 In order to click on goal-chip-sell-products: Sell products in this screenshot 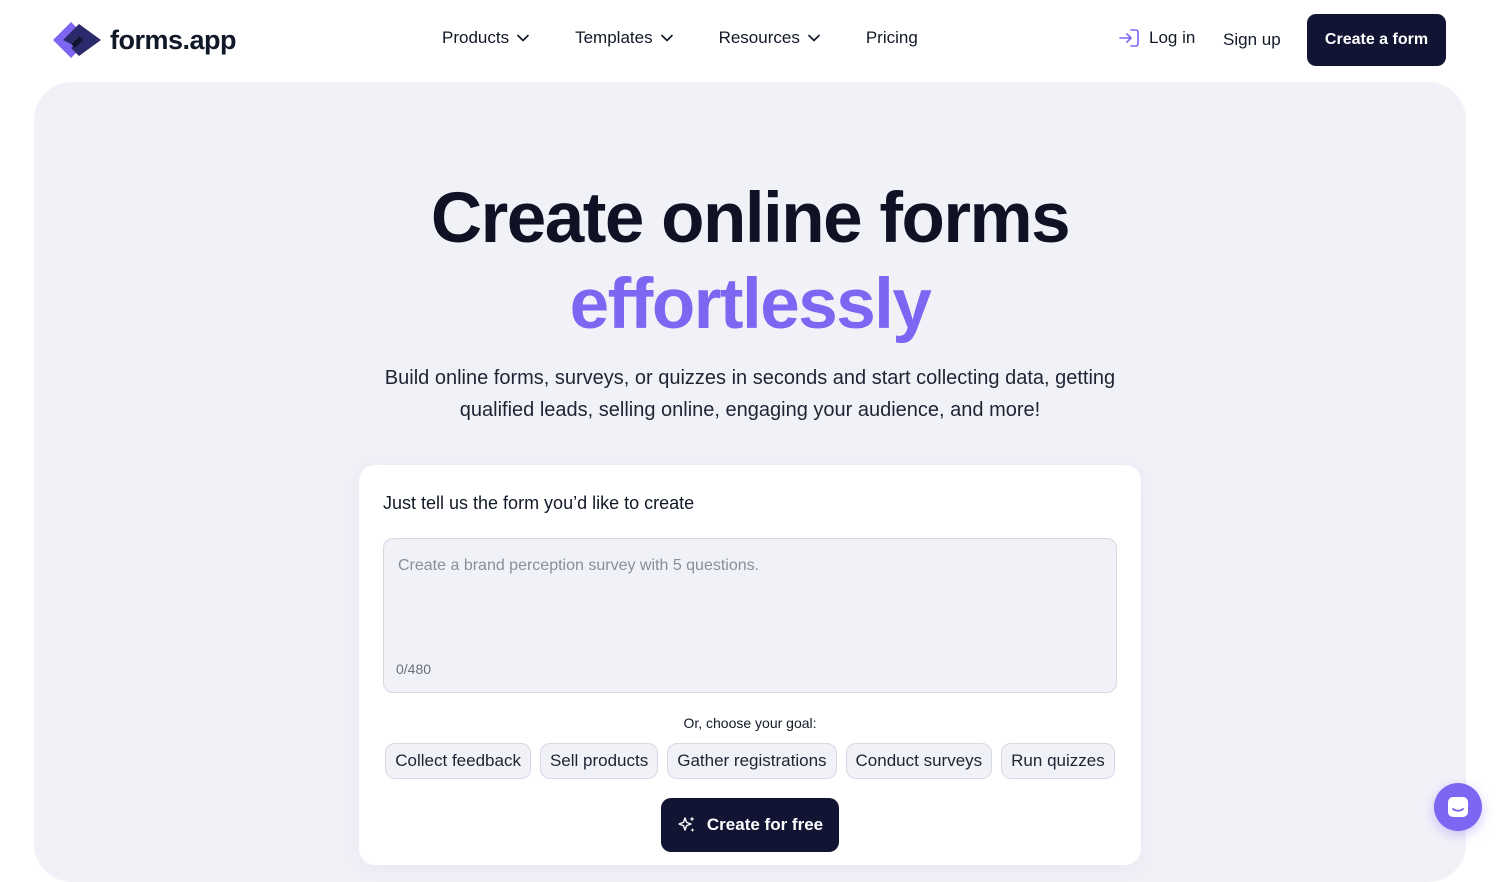, I will do `click(599, 761)`.